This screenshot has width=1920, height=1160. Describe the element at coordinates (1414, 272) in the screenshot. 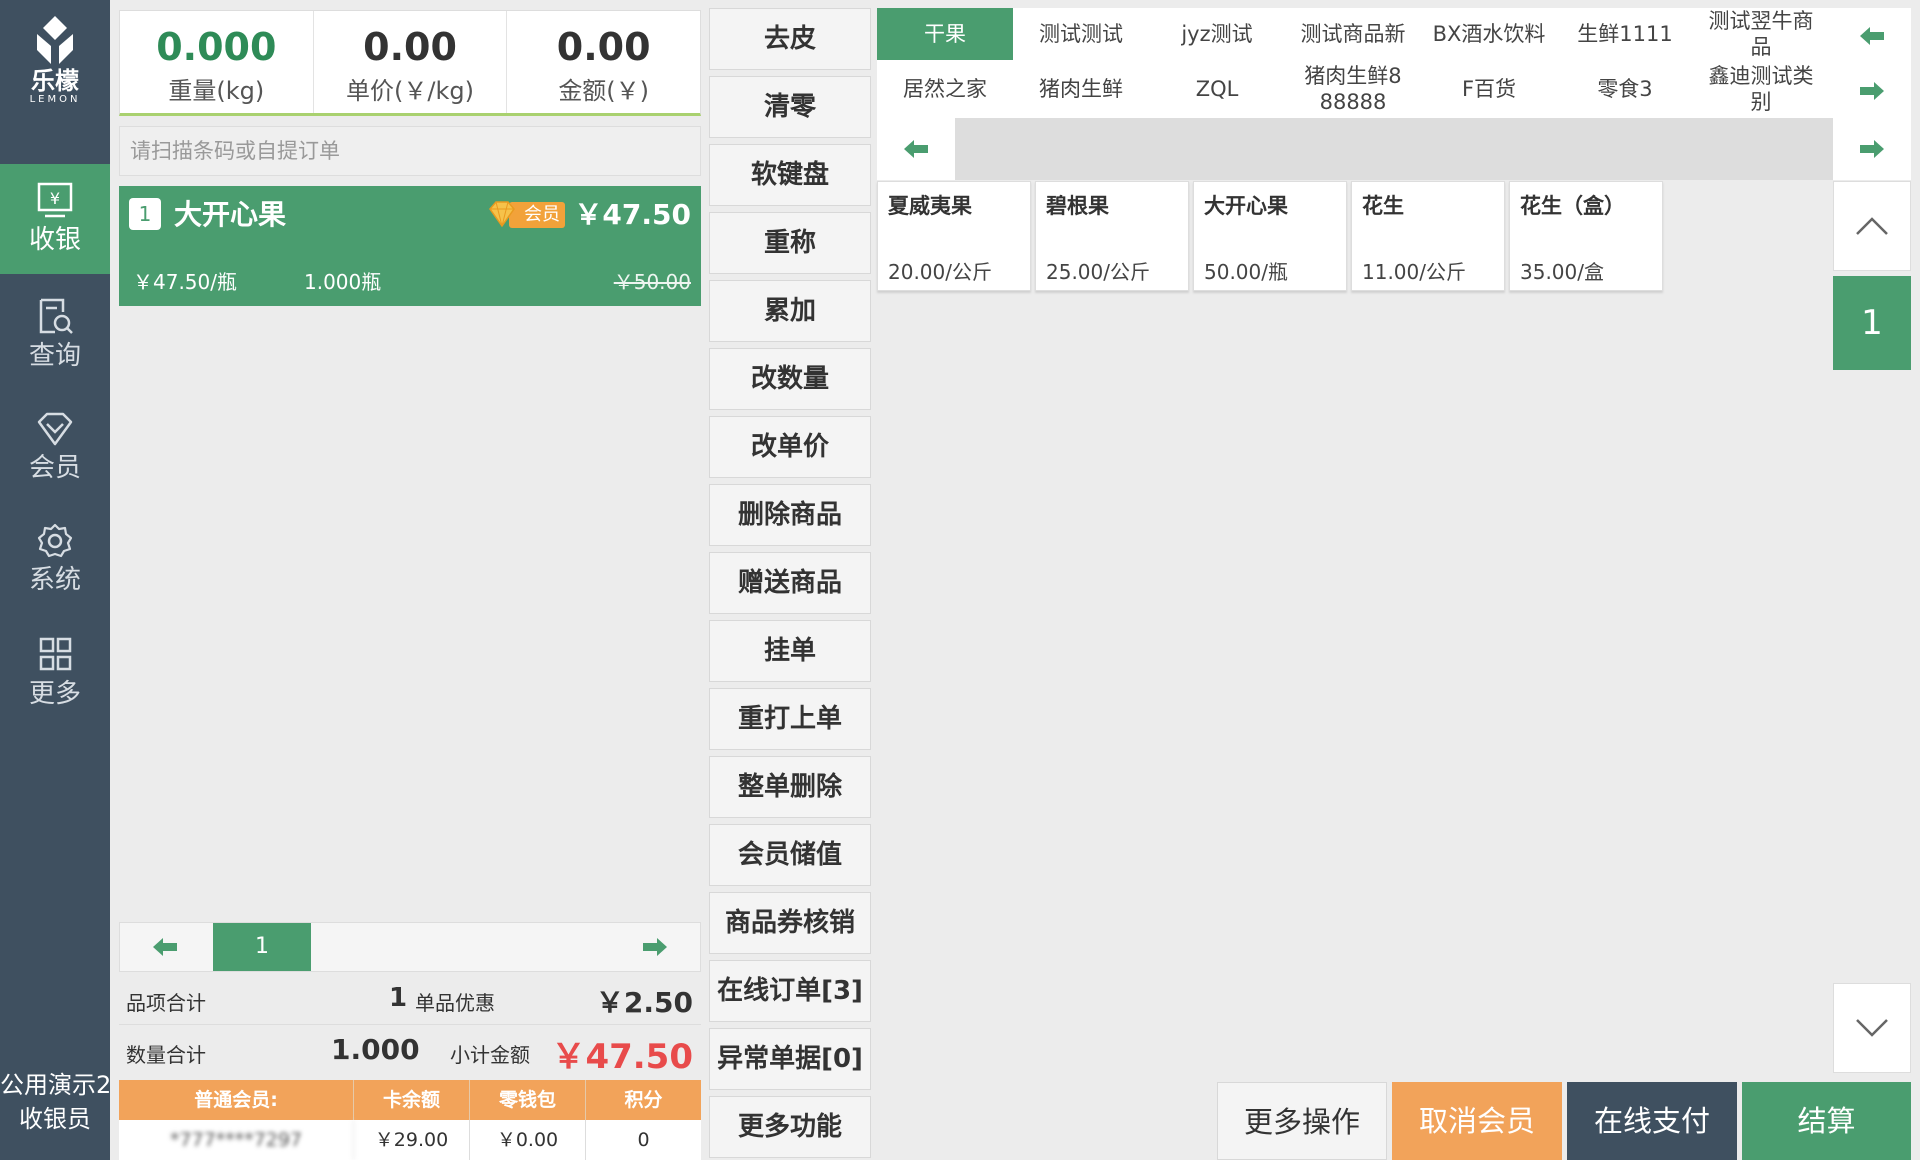

I see `product-price: 11.00/公斤` at that location.